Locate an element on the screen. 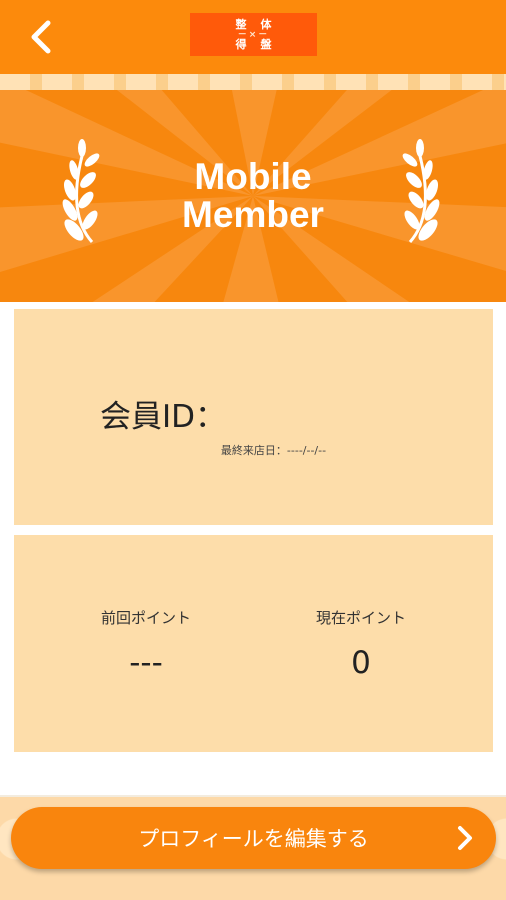 Image resolution: width=506 pixels, height=900 pixels. app-logo: 整体 －×－ 得盤 is located at coordinates (253, 34).